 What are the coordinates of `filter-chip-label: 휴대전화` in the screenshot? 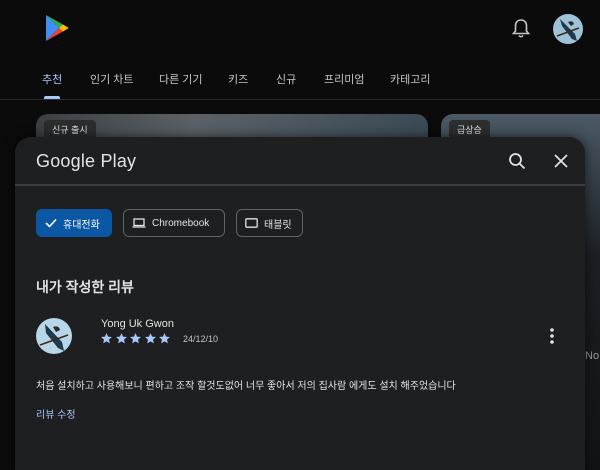 It's located at (81, 225).